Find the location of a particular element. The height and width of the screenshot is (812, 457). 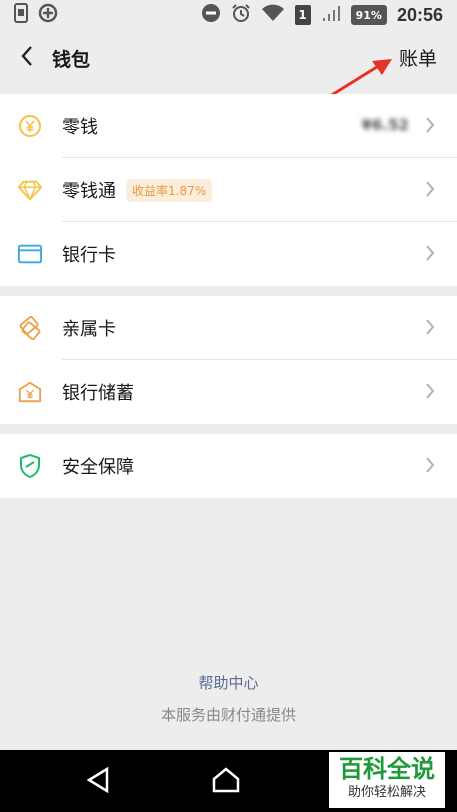

do-not-disturb-icon is located at coordinates (211, 15).